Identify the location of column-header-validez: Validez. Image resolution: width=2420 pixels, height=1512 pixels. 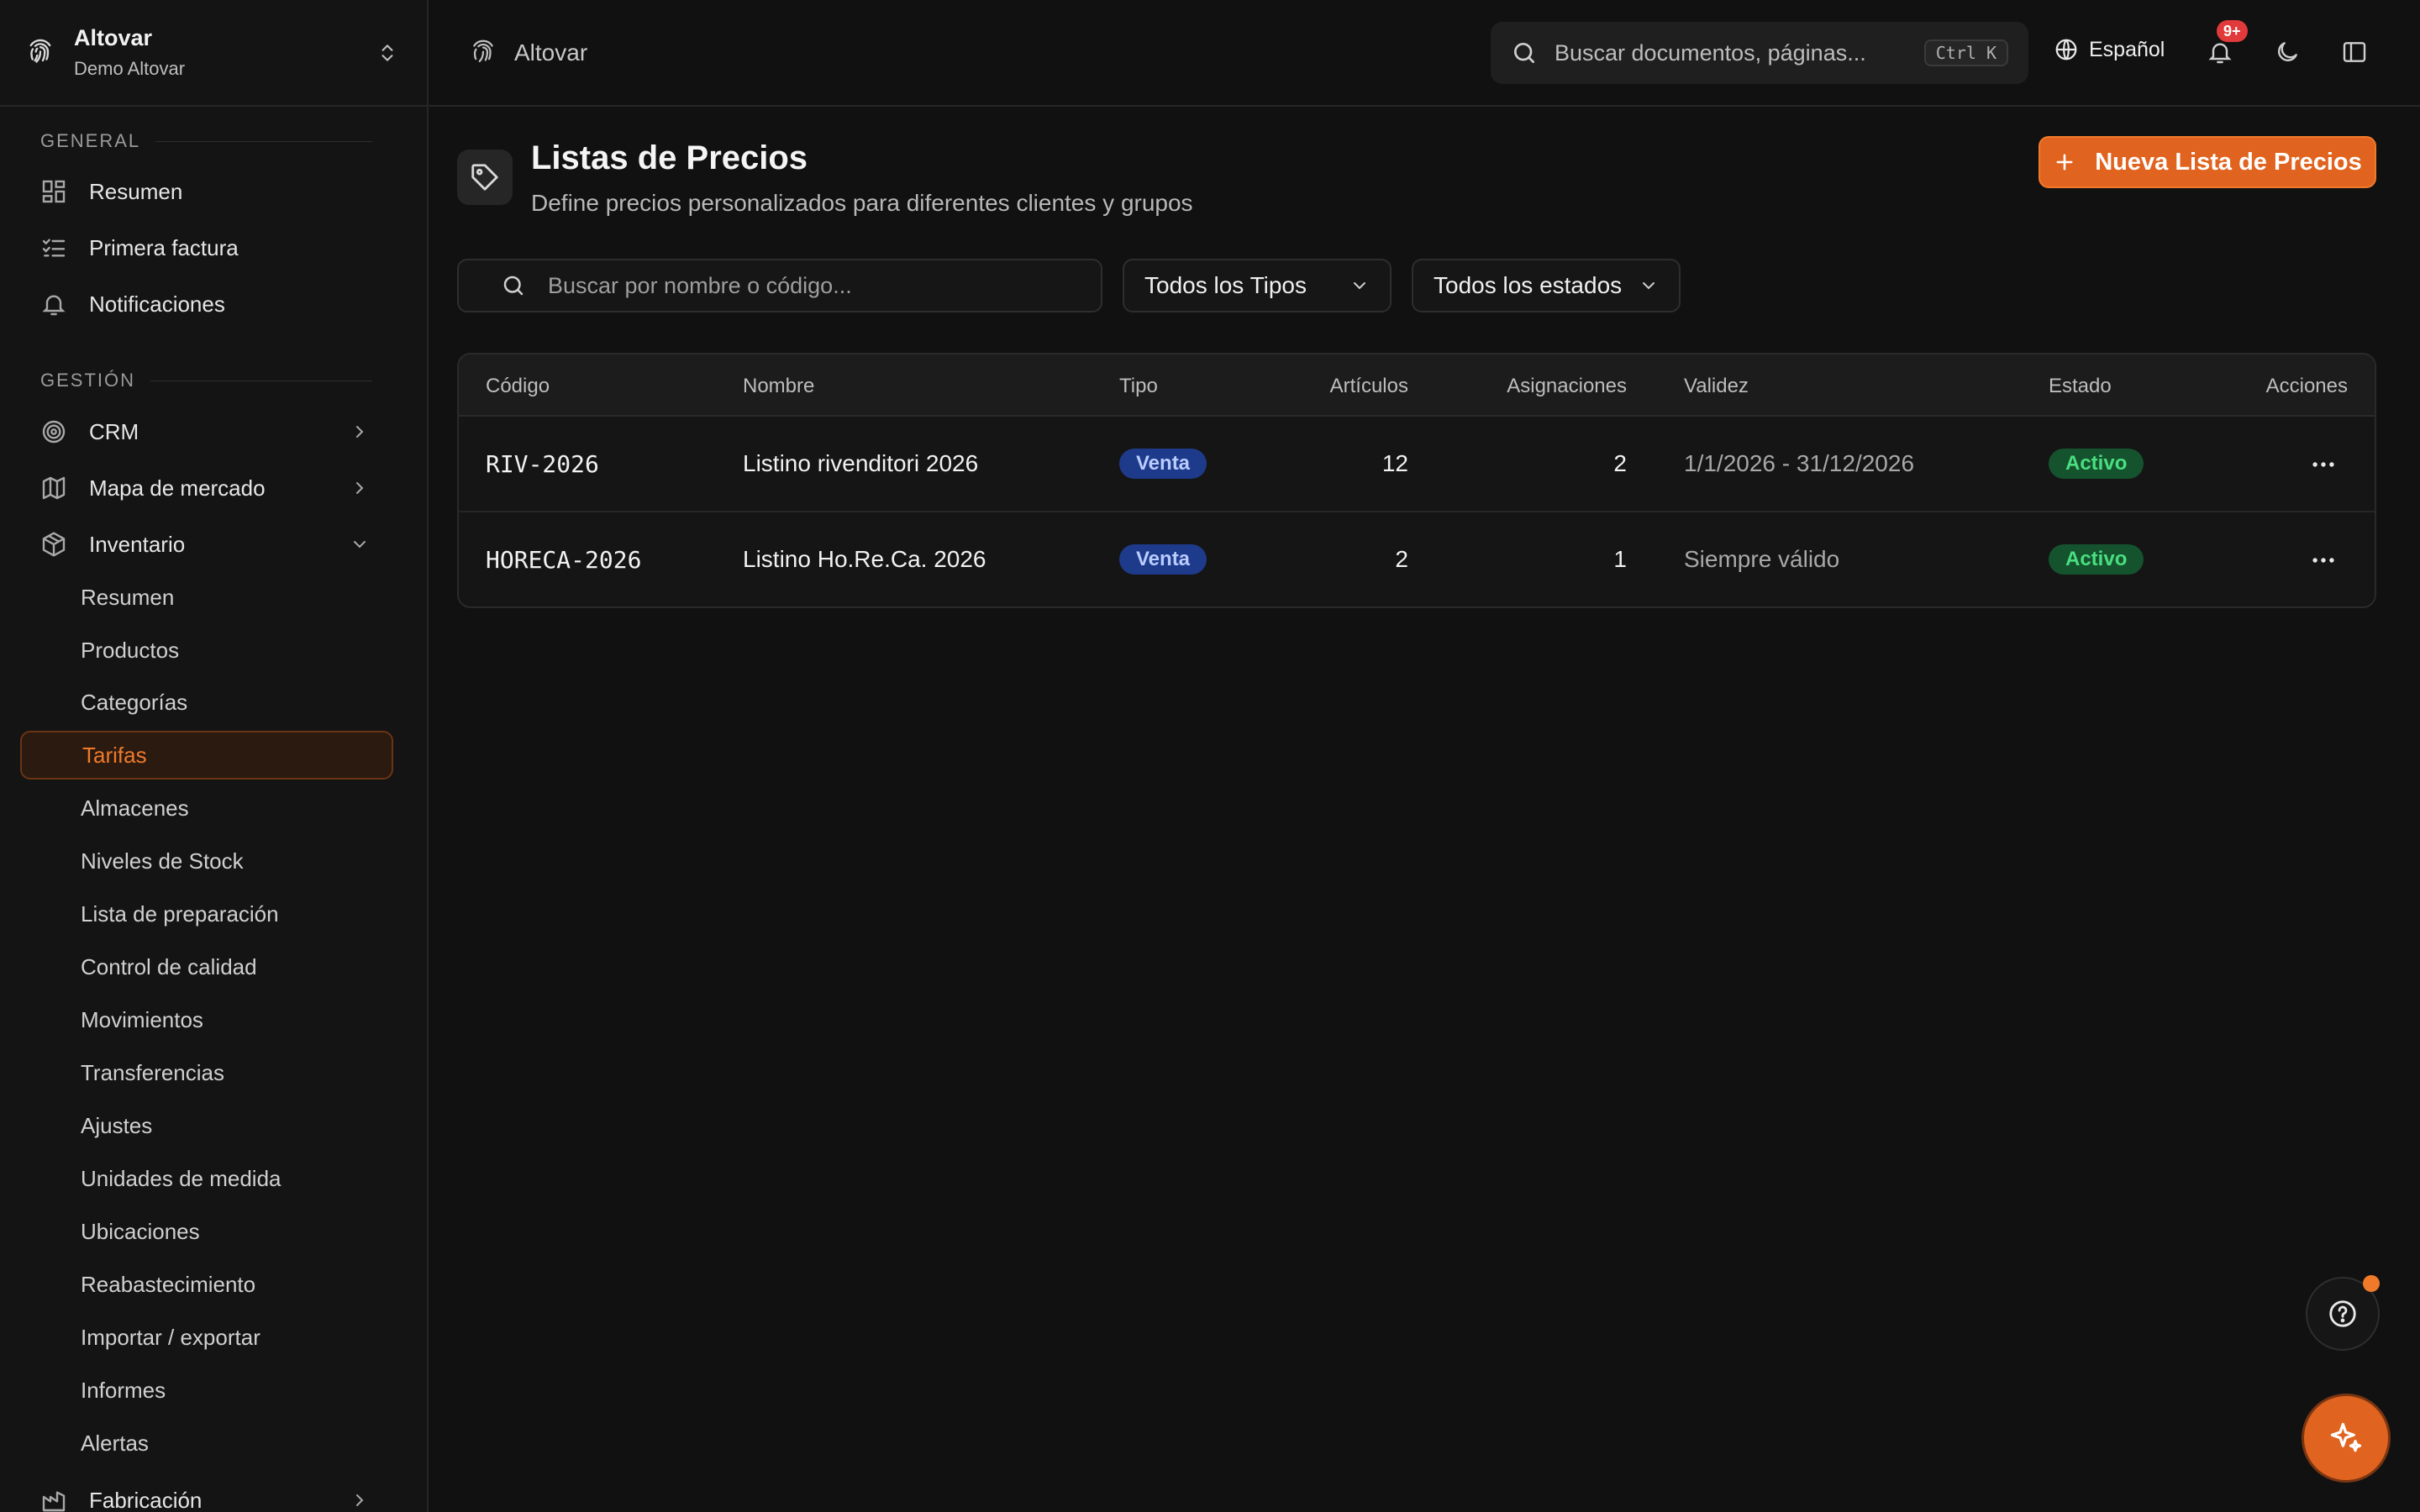
(1716, 386).